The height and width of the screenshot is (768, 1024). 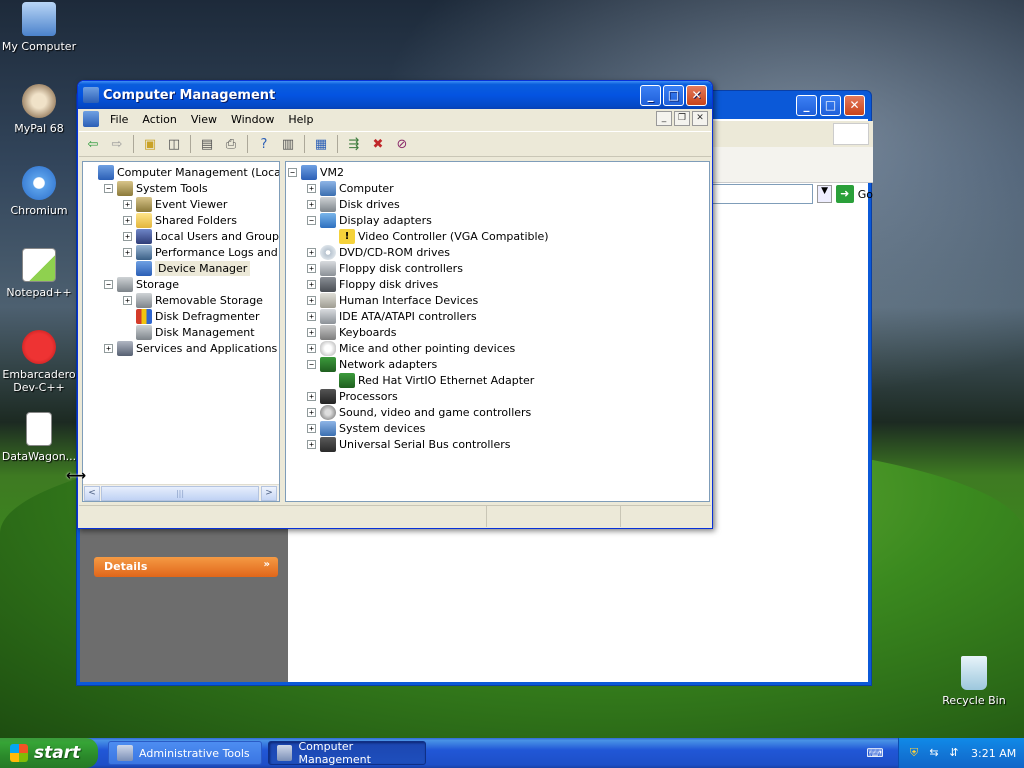 What do you see at coordinates (231, 144) in the screenshot?
I see `print-icon: ⎙` at bounding box center [231, 144].